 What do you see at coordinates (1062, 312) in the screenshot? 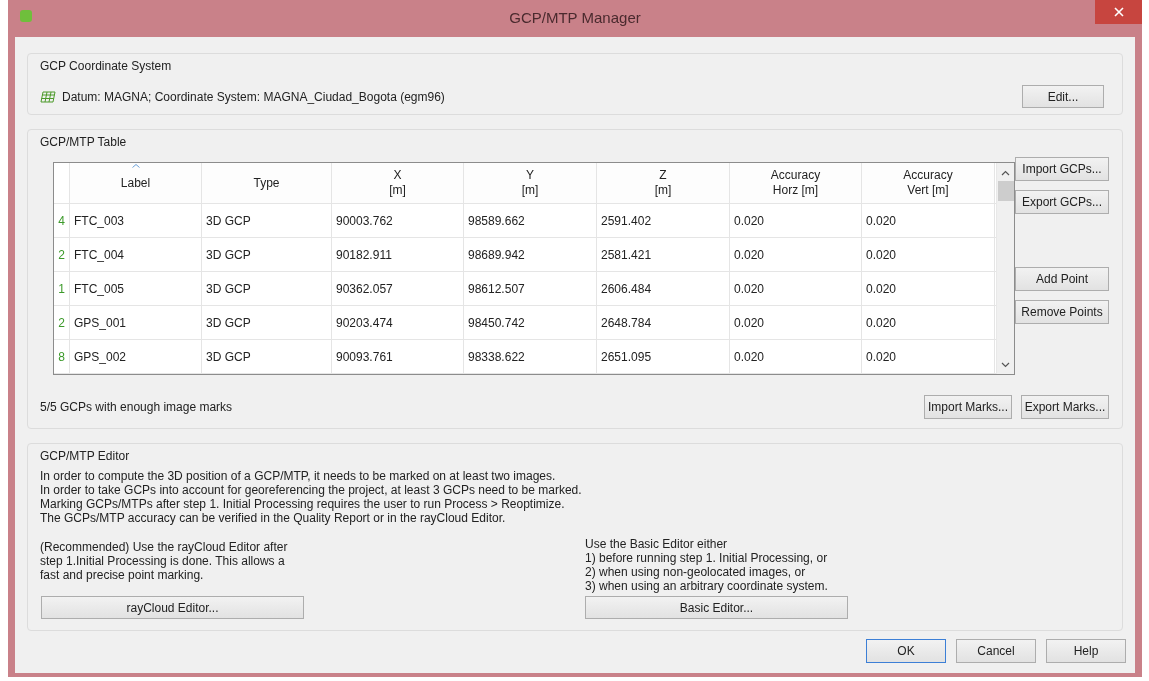
I see `side-button: Remove Points` at bounding box center [1062, 312].